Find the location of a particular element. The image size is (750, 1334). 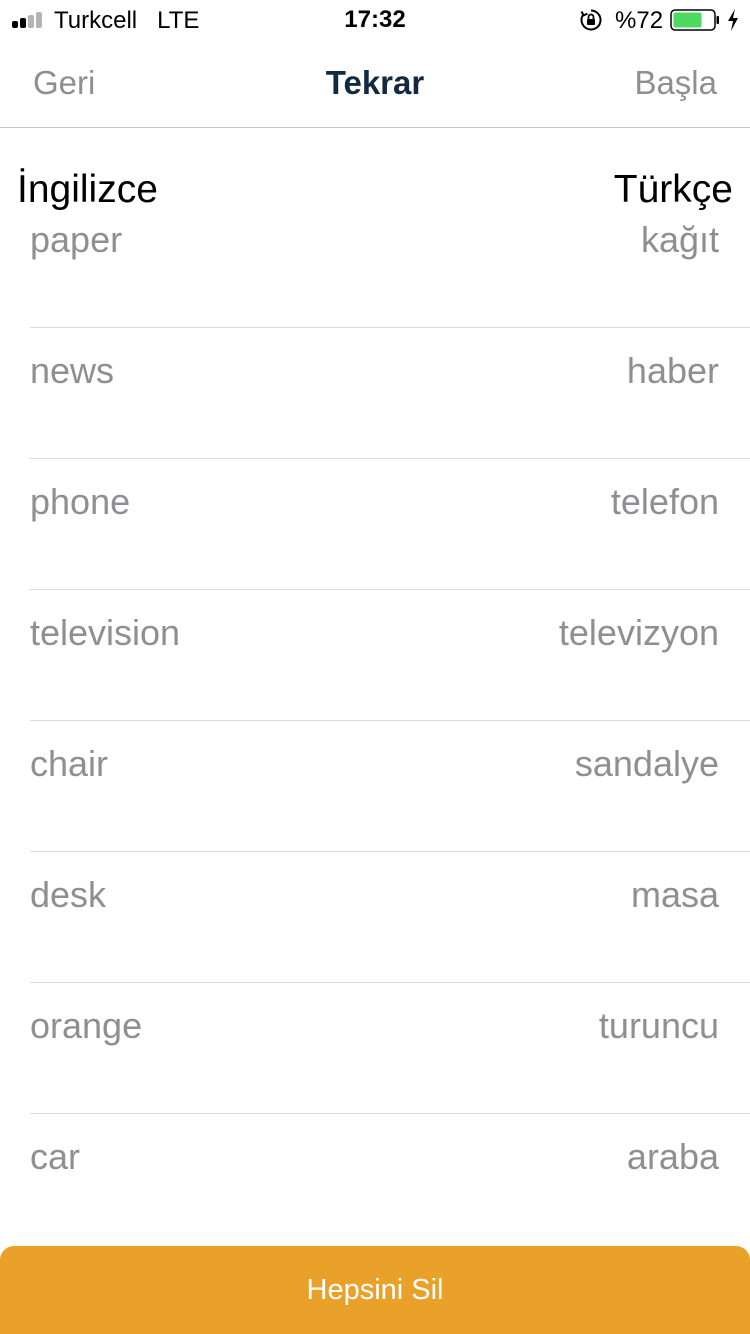

word-row: news haber is located at coordinates (375, 393).